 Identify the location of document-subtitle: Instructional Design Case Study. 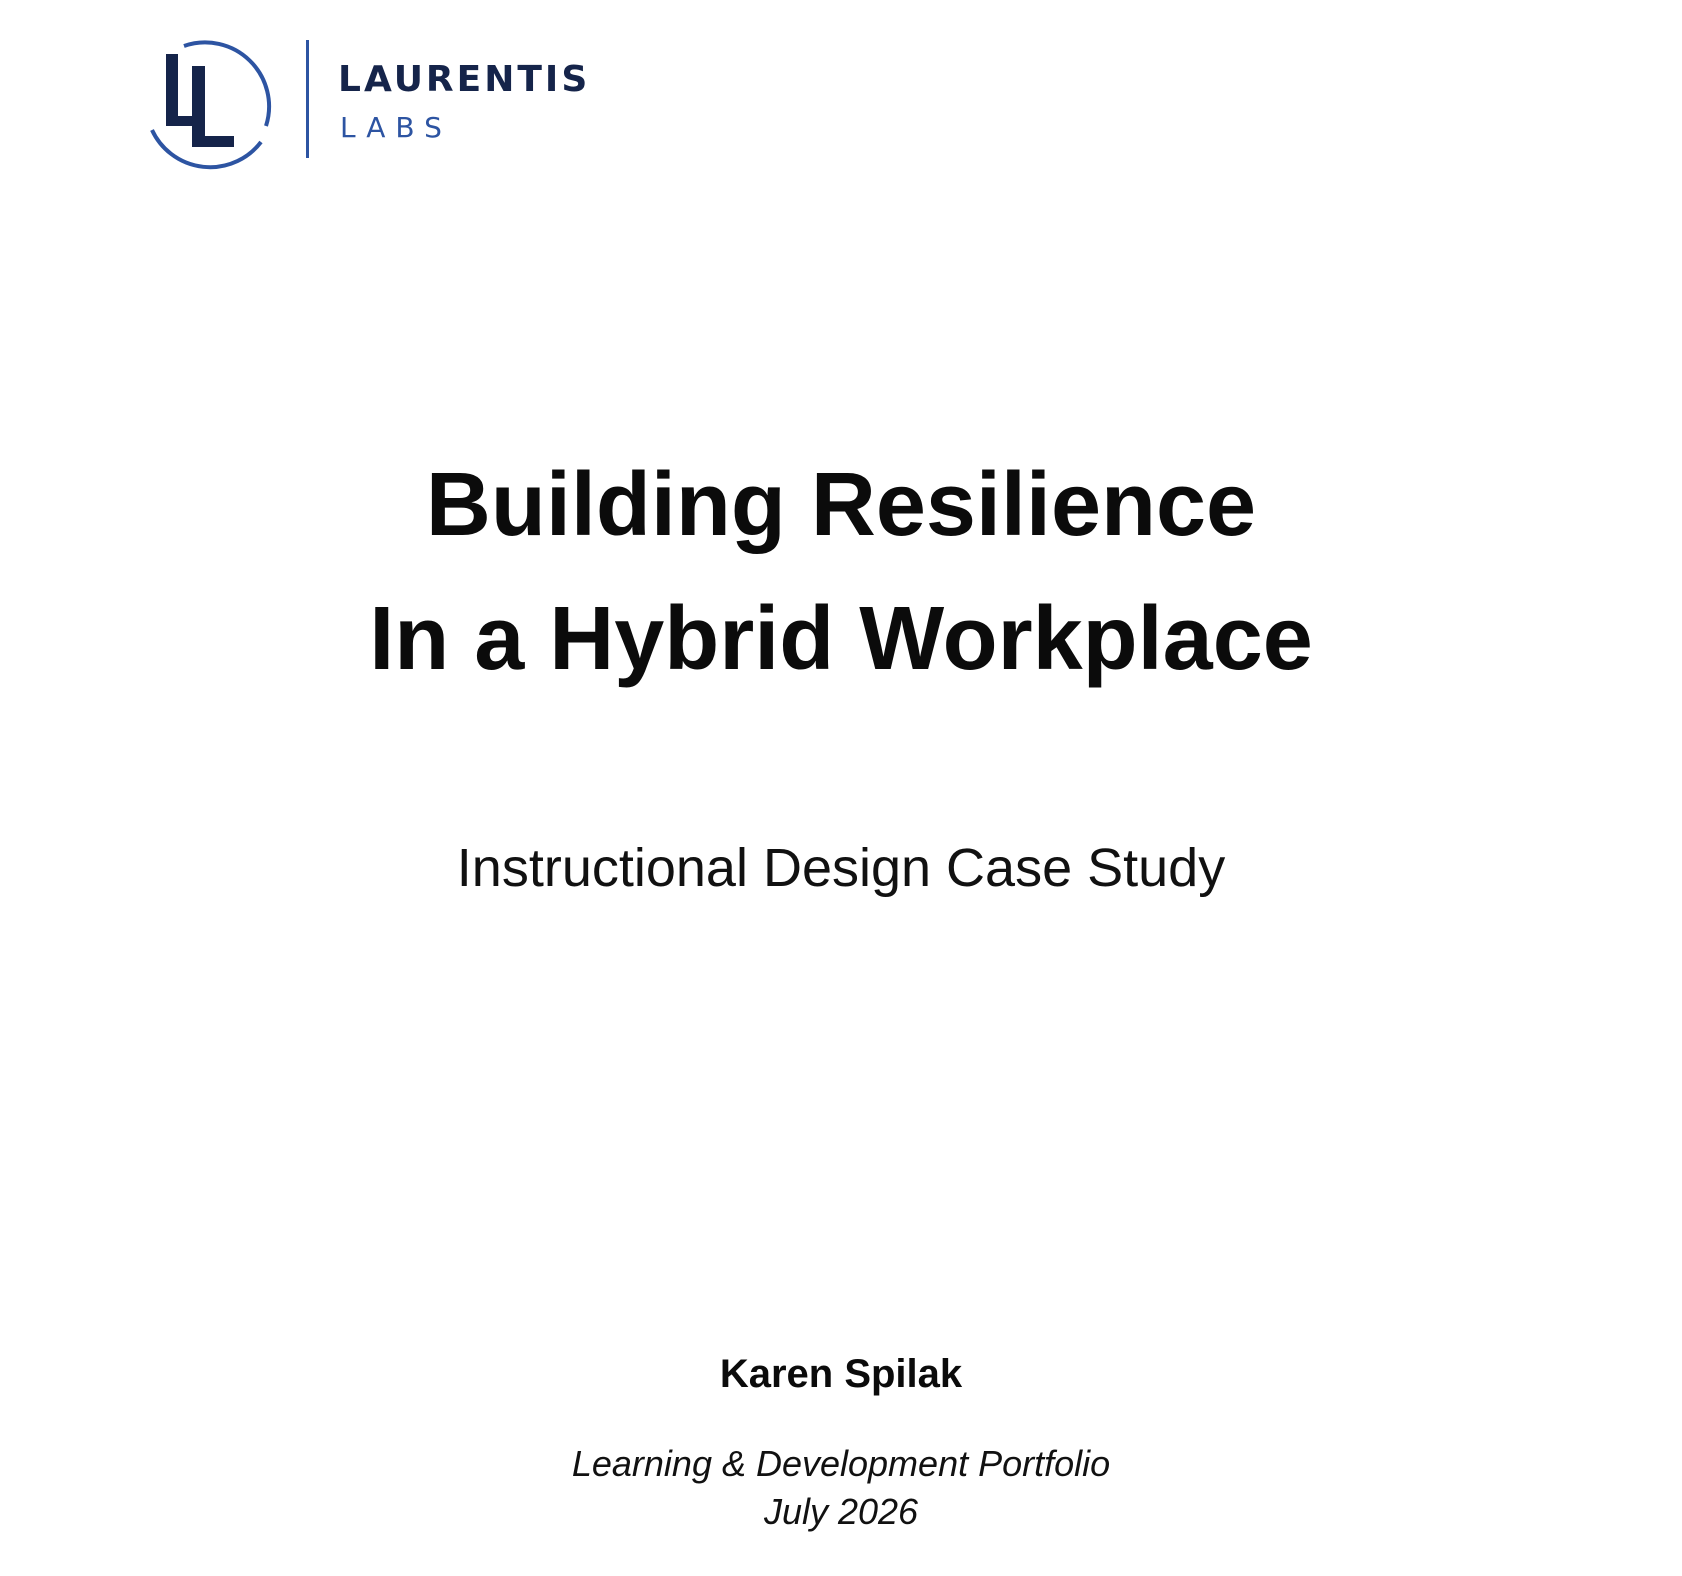
(841, 868).